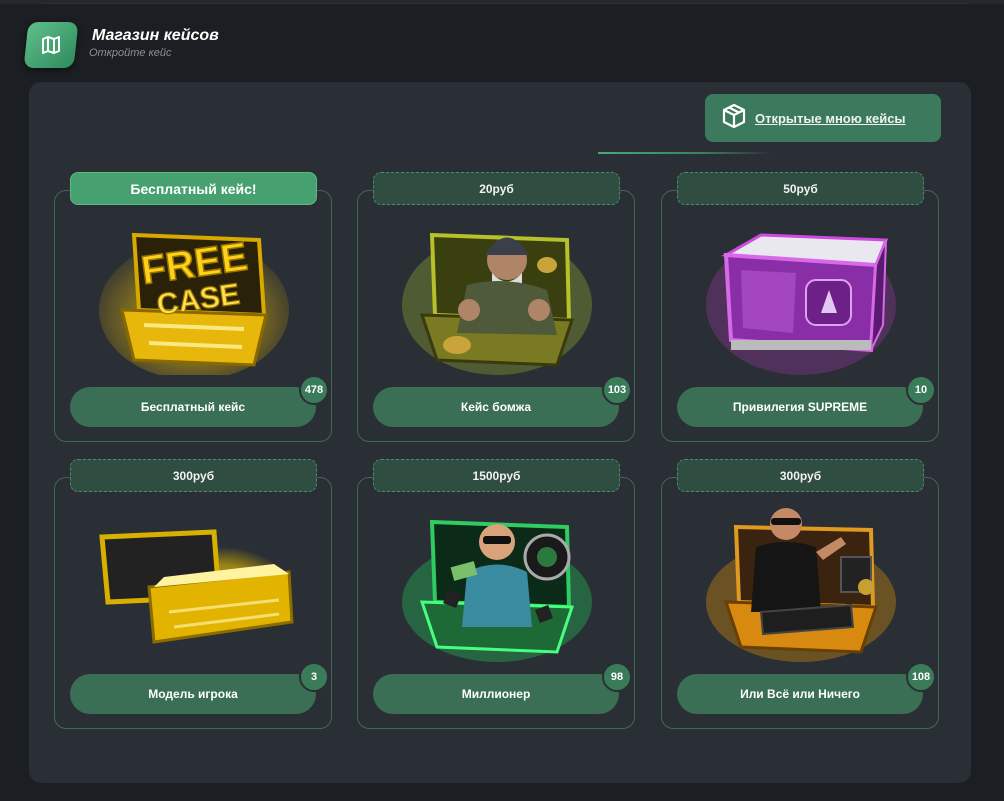 The width and height of the screenshot is (1004, 801). What do you see at coordinates (155, 35) in the screenshot?
I see `page-title: Магазин кейсов` at bounding box center [155, 35].